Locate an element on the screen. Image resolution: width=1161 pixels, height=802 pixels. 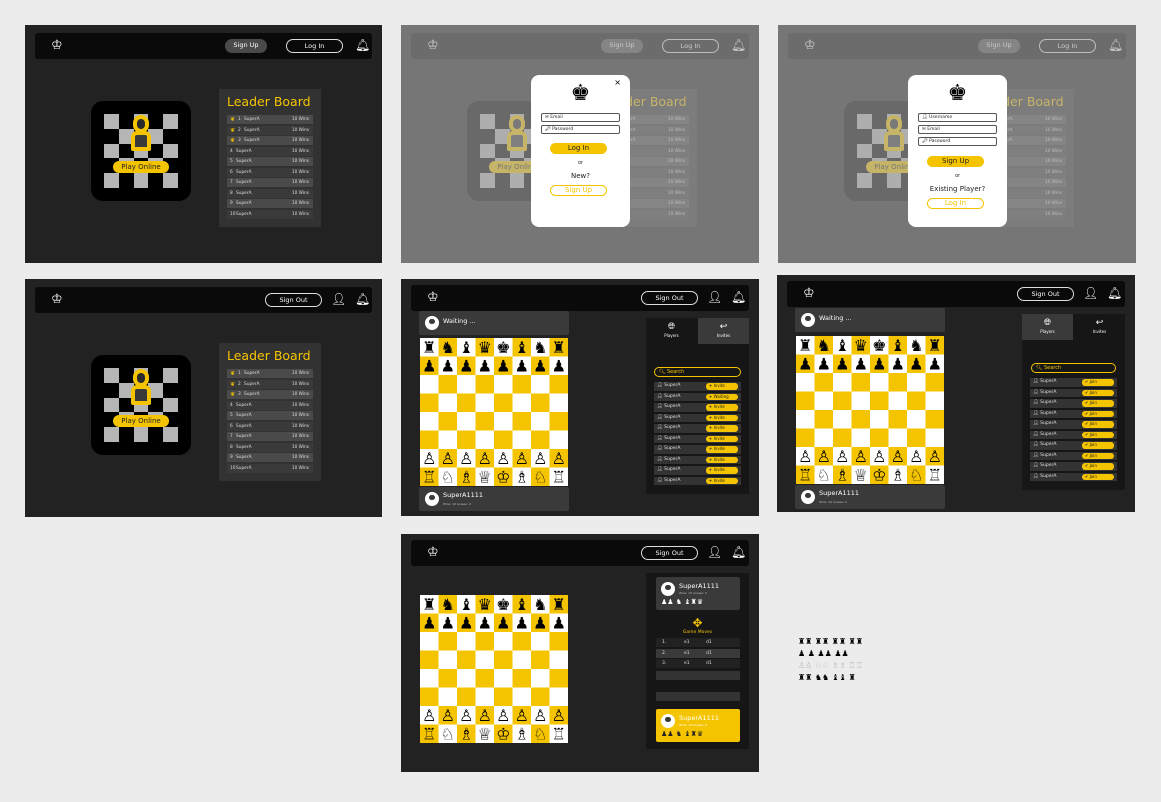
log-in-link-button: Log In is located at coordinates (955, 203).